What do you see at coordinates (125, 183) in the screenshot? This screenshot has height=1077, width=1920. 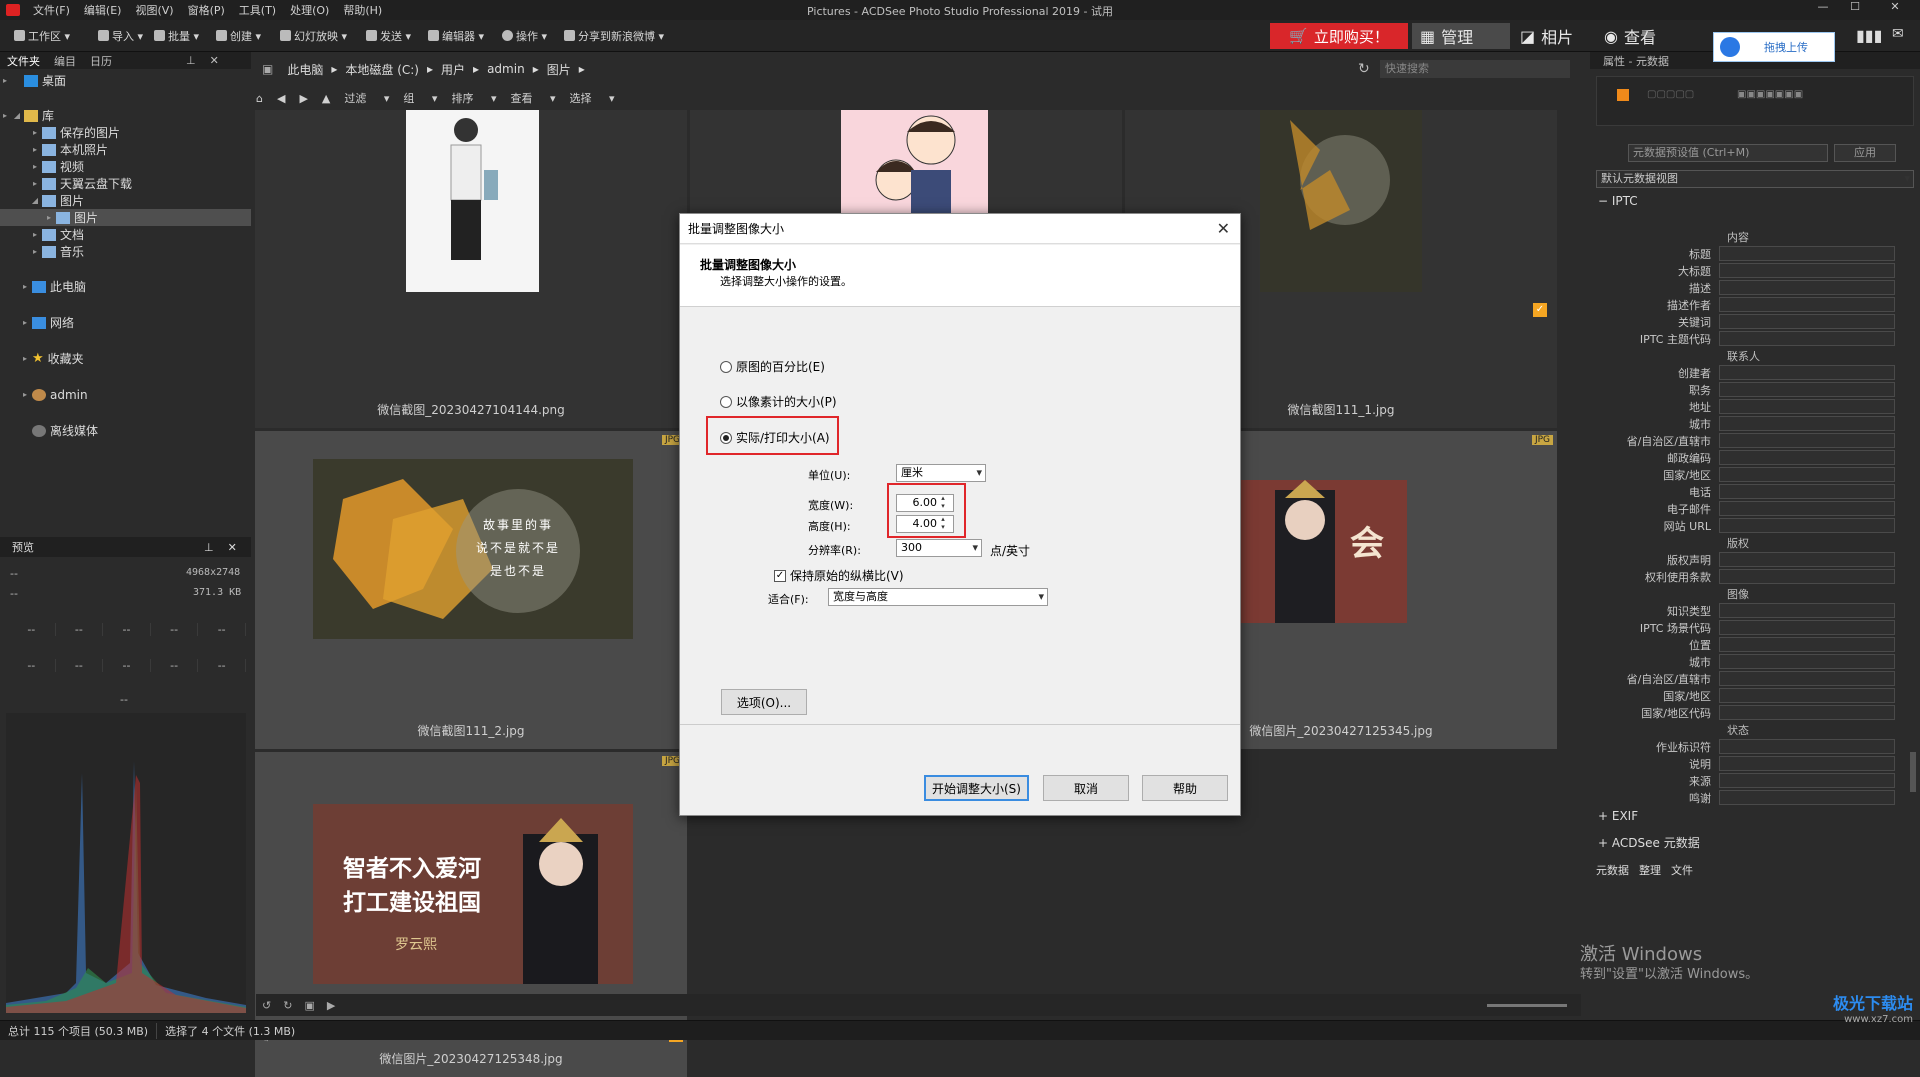 I see `tree-item-cloud-downloads: ▸ 天翼云盘下载` at bounding box center [125, 183].